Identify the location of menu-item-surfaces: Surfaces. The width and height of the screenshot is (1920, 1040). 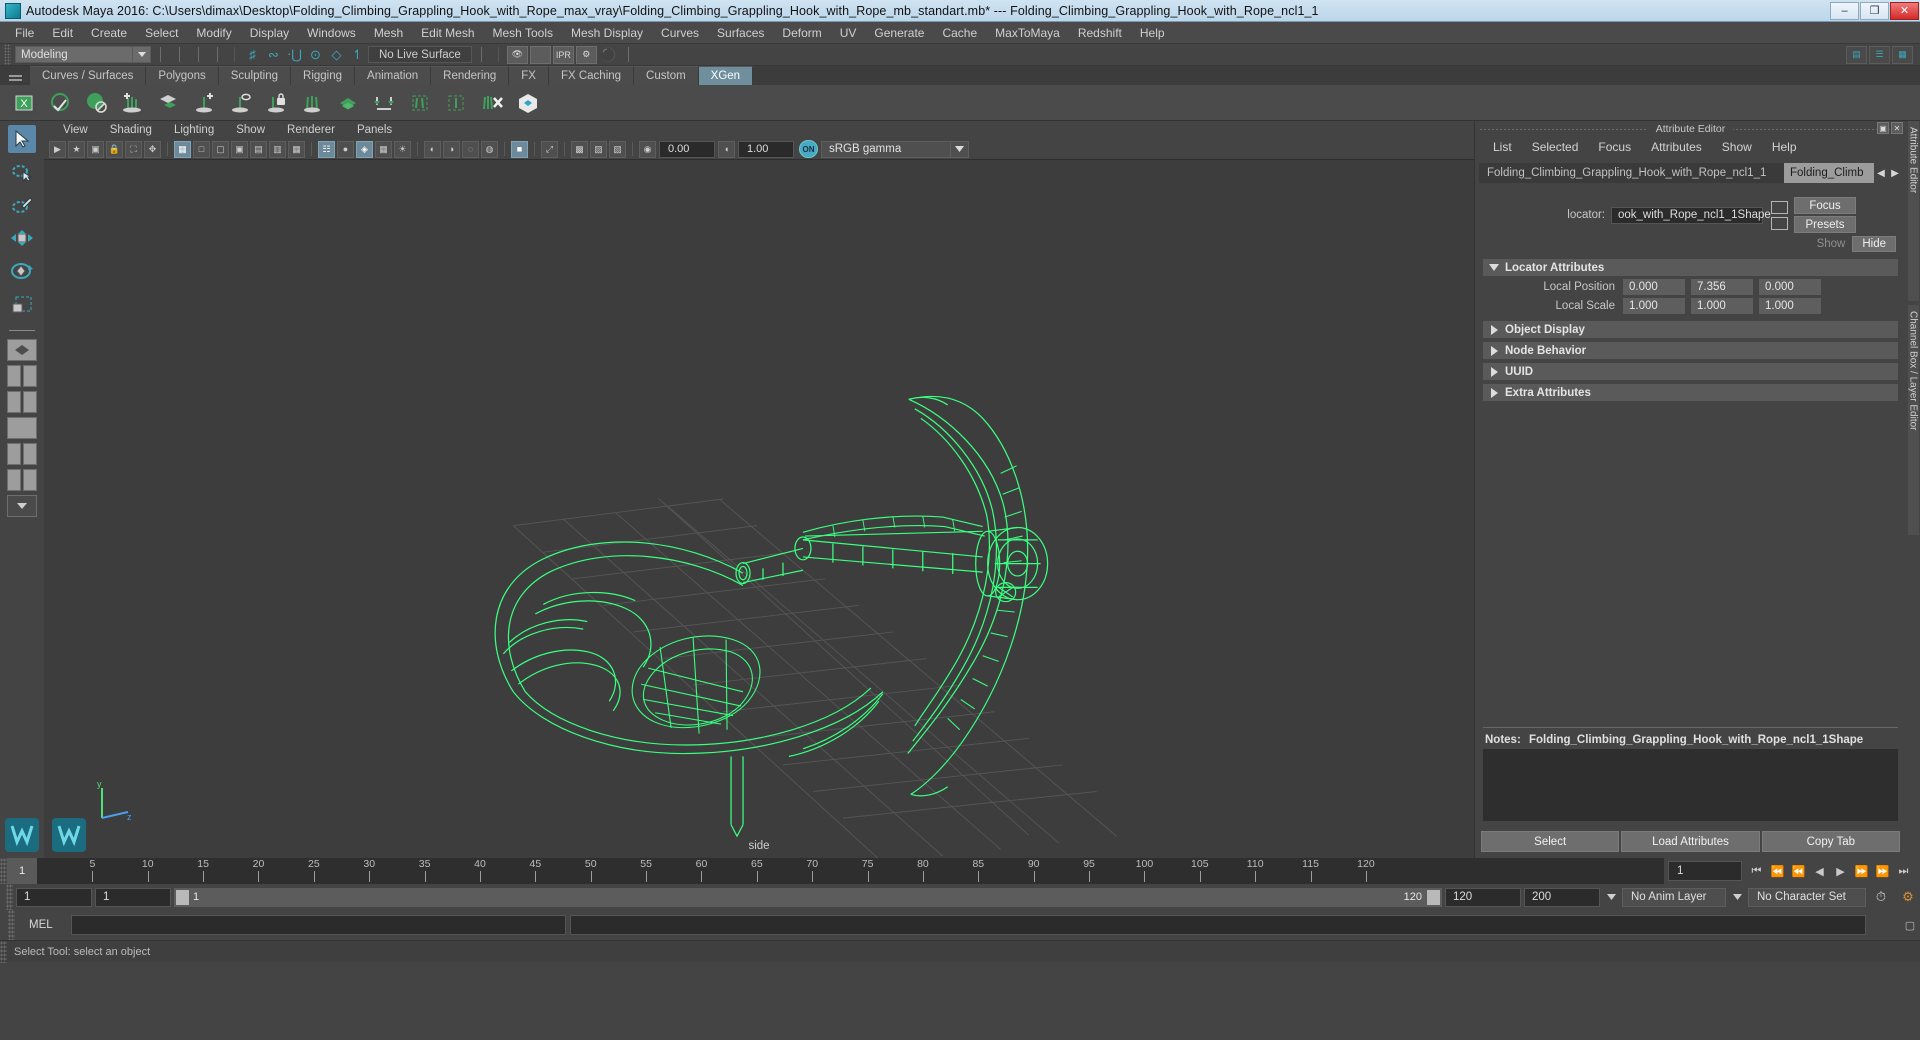
(740, 33).